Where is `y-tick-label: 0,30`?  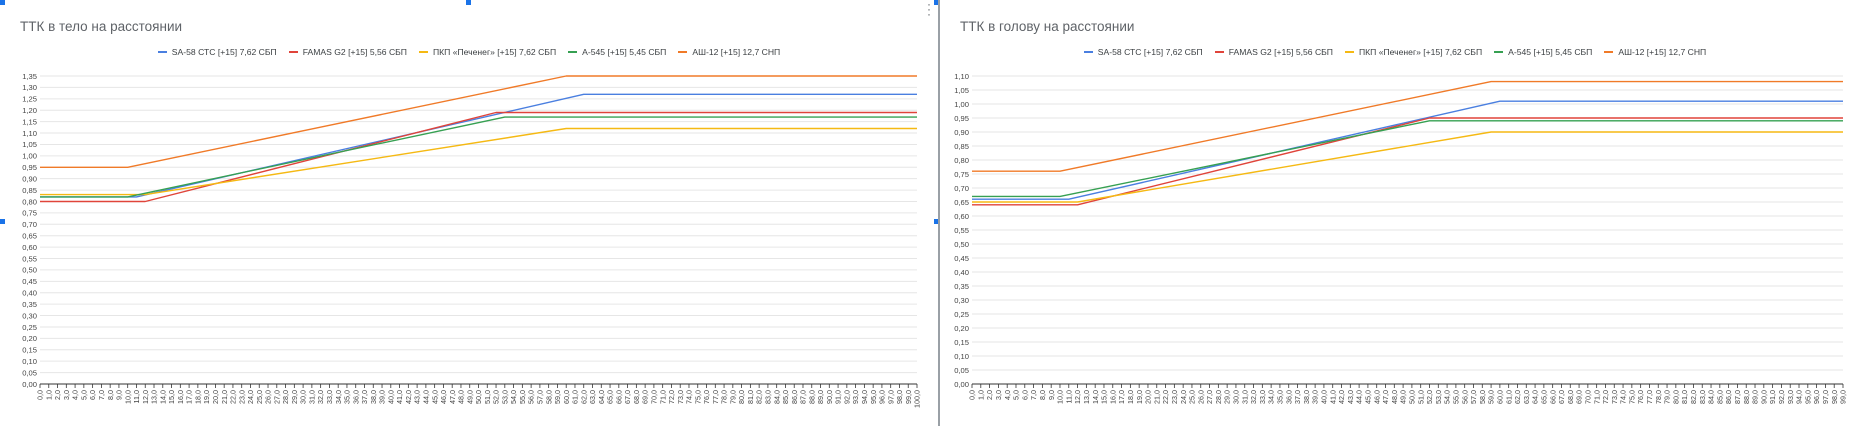
y-tick-label: 0,30 is located at coordinates (961, 300).